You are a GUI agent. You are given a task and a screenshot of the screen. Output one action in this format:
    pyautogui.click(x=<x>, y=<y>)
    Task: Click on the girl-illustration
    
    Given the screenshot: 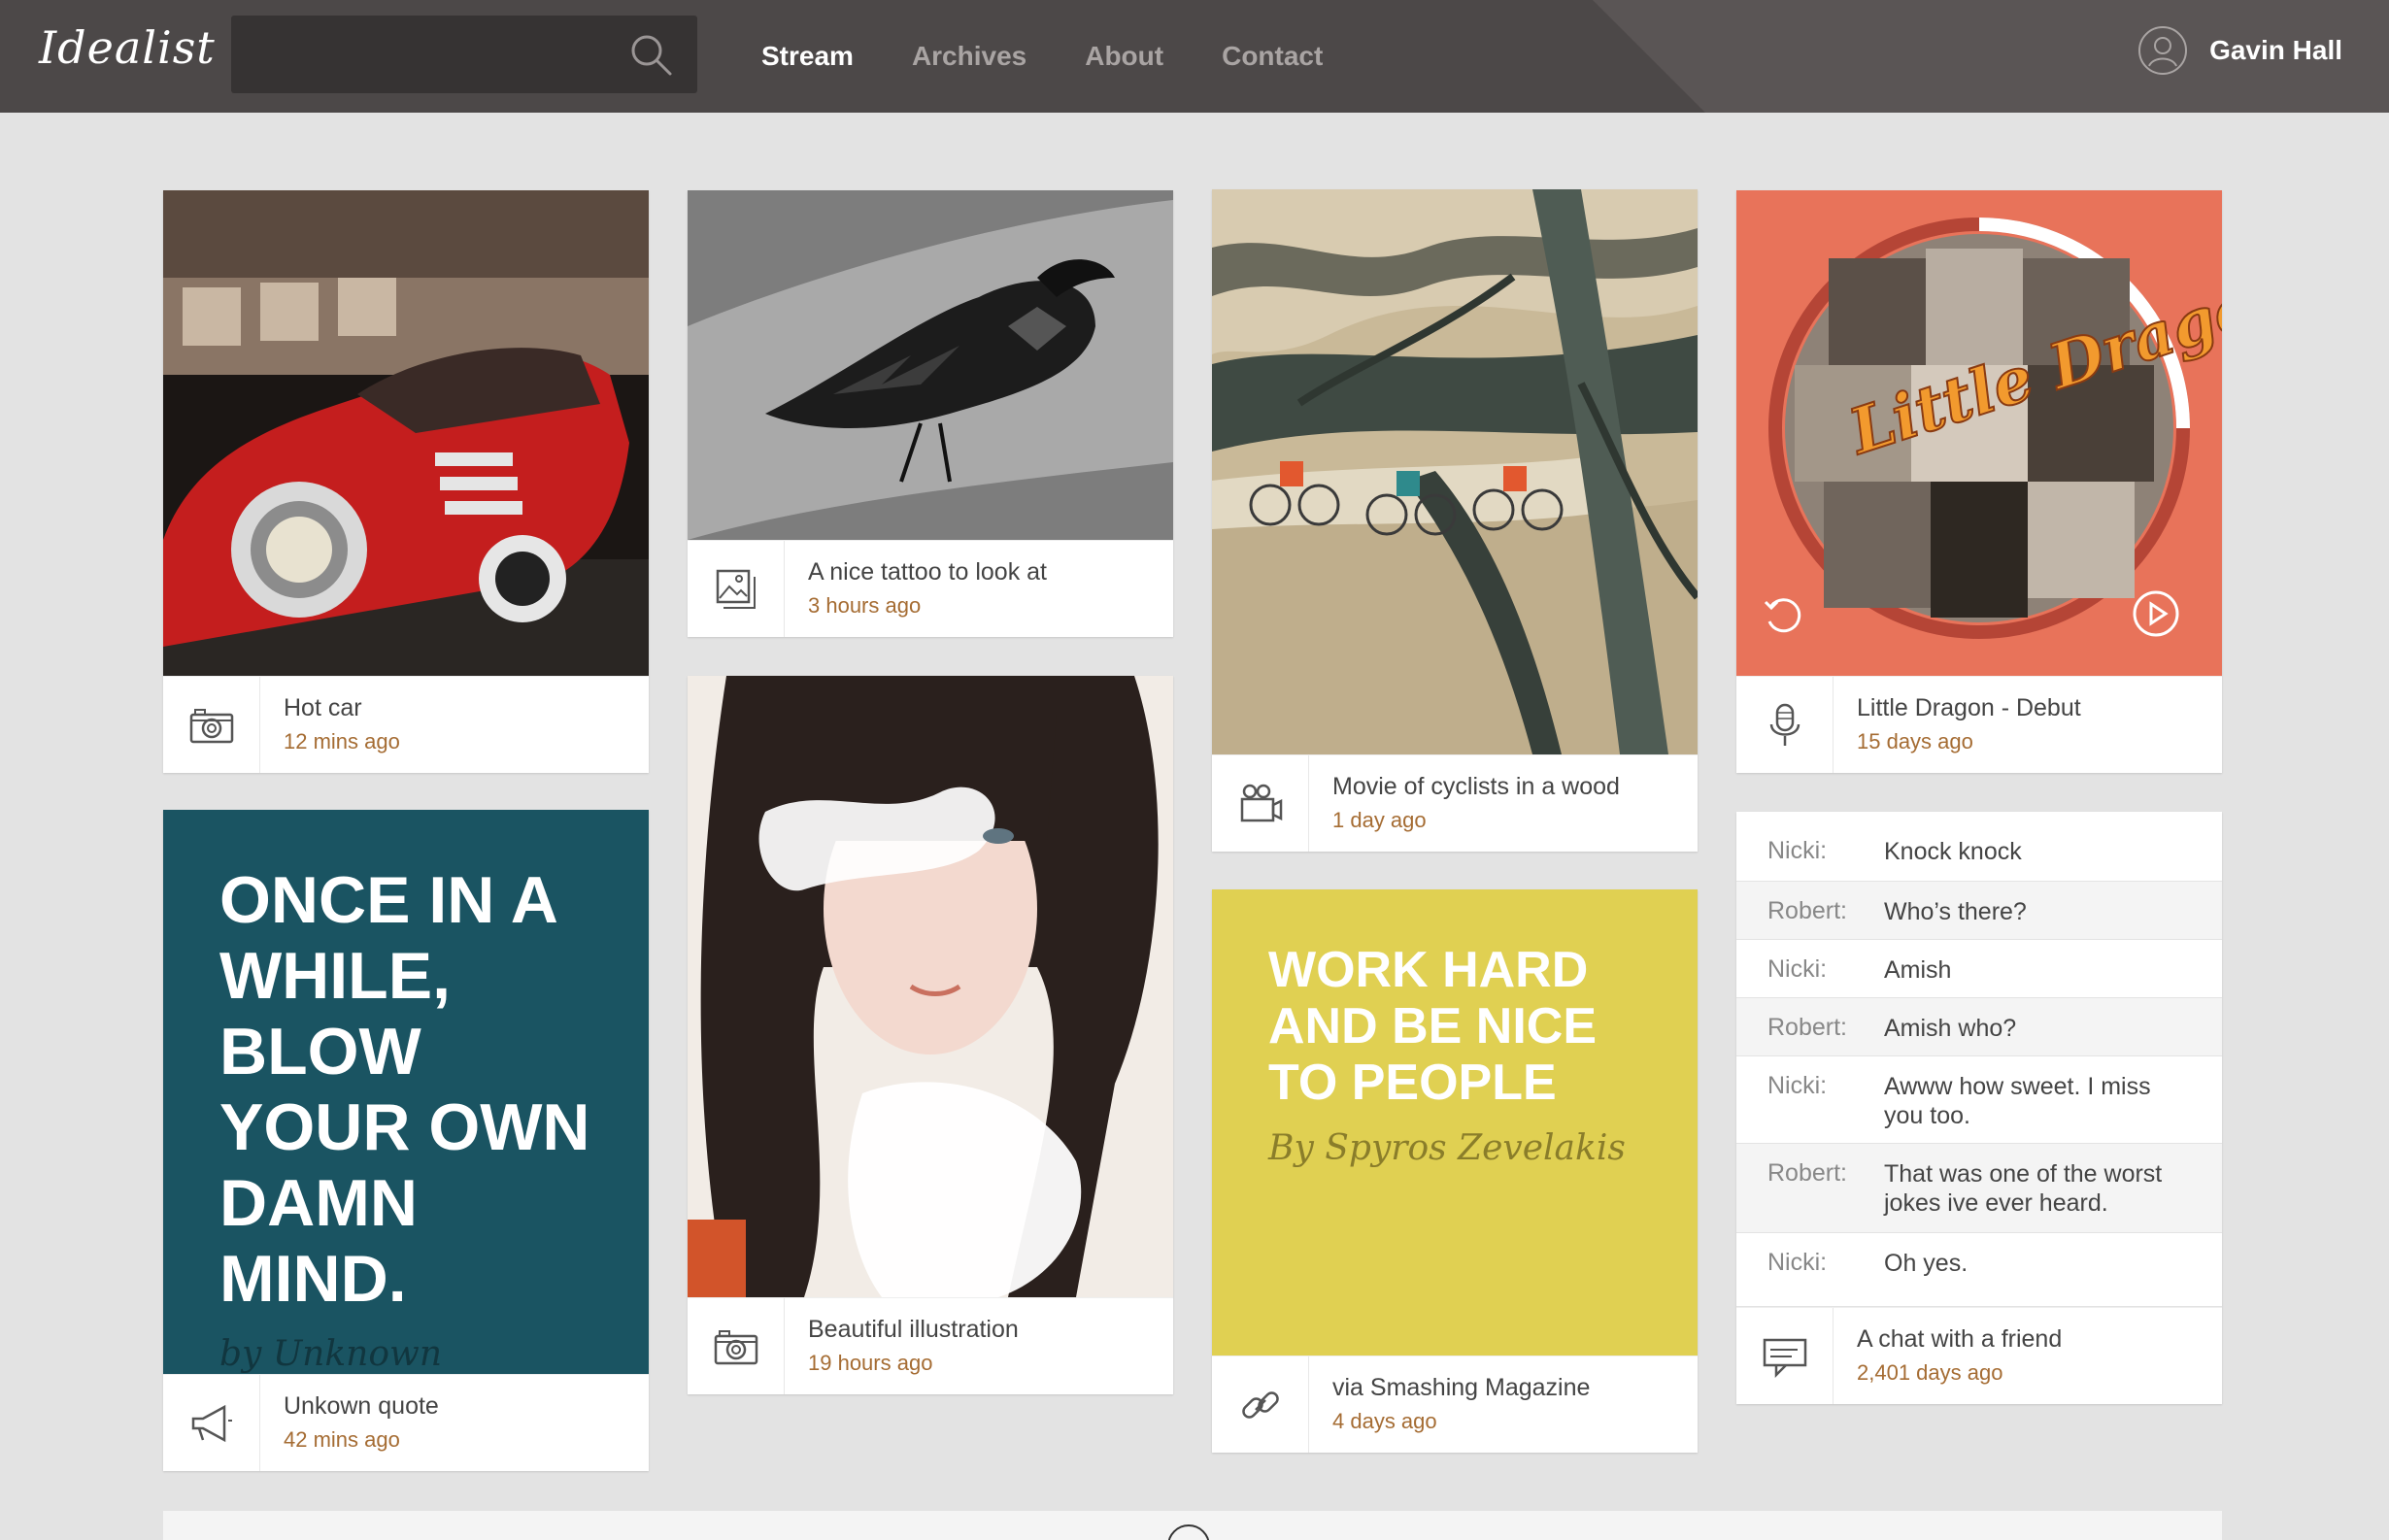 What is the action you would take?
    pyautogui.click(x=930, y=986)
    